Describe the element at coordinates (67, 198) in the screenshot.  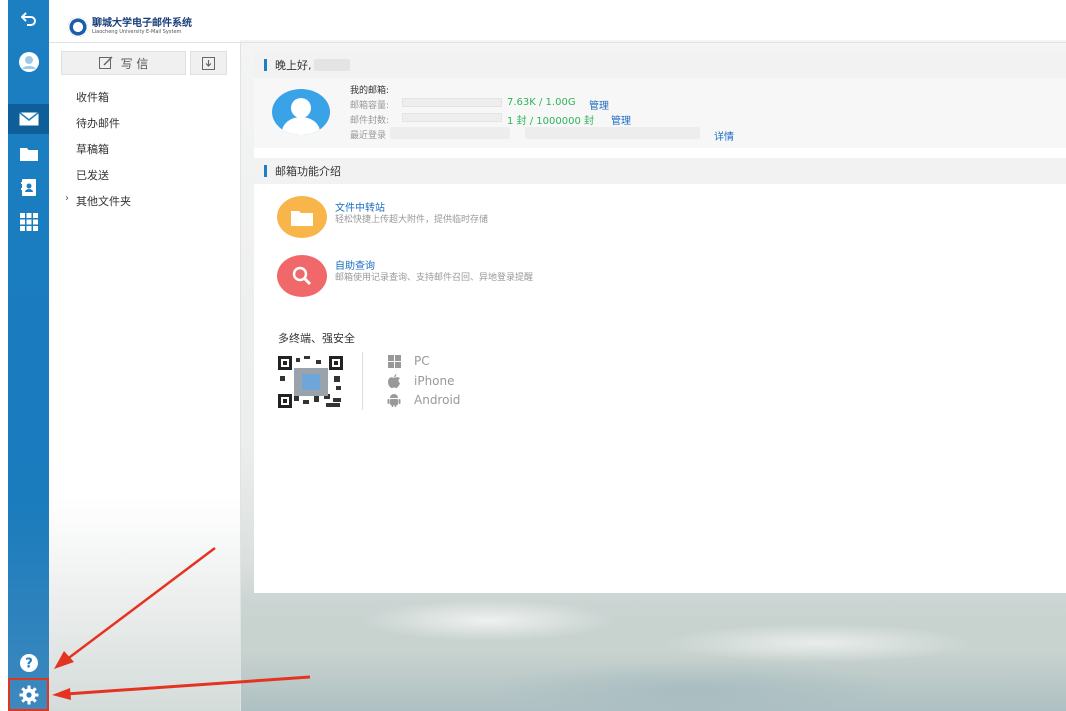
I see `chevron-right-icon: ›` at that location.